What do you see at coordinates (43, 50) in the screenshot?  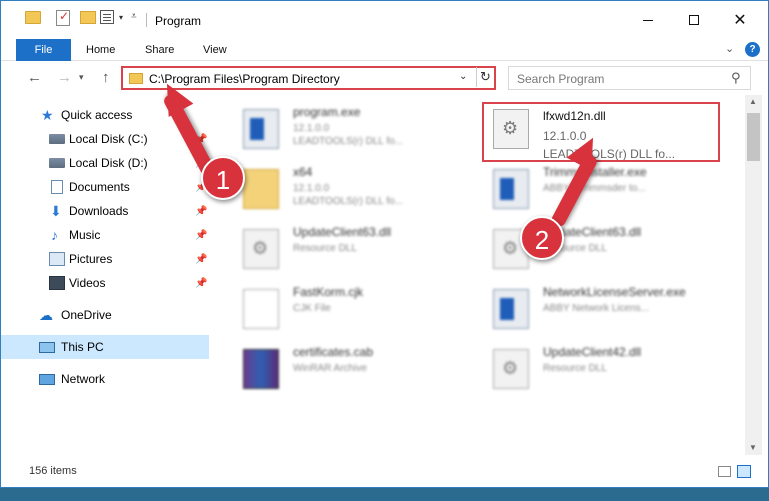 I see `tab-file: File` at bounding box center [43, 50].